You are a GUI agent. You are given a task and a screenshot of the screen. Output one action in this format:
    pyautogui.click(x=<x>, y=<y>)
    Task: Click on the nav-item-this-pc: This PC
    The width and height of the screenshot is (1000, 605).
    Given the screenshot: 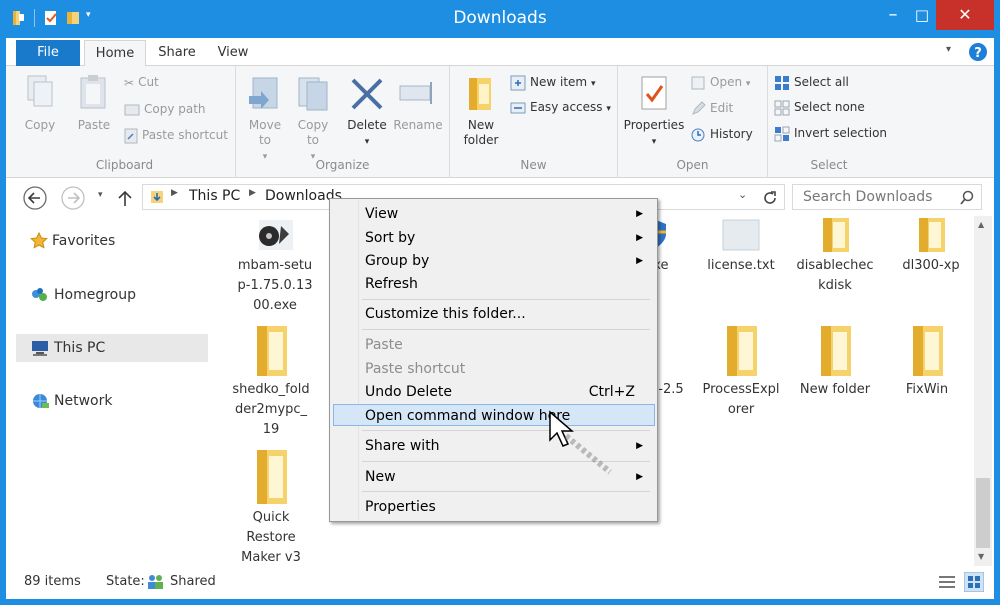 What is the action you would take?
    pyautogui.click(x=67, y=348)
    